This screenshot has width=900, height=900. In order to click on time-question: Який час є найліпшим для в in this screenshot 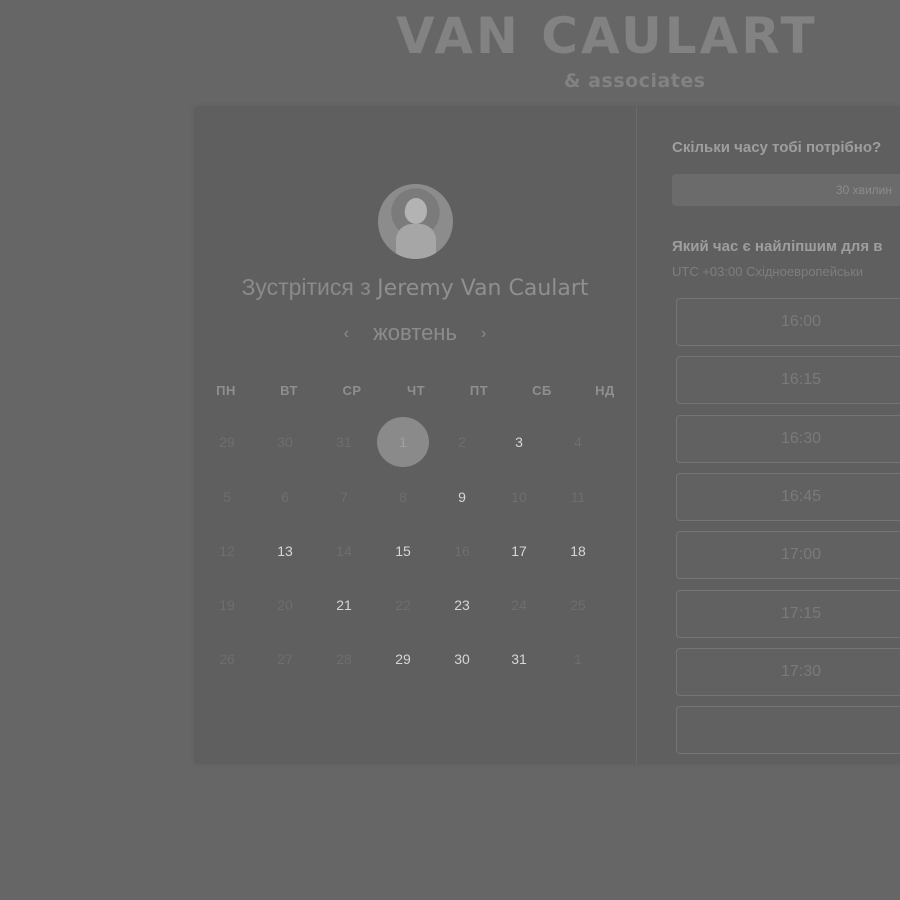, I will do `click(777, 246)`.